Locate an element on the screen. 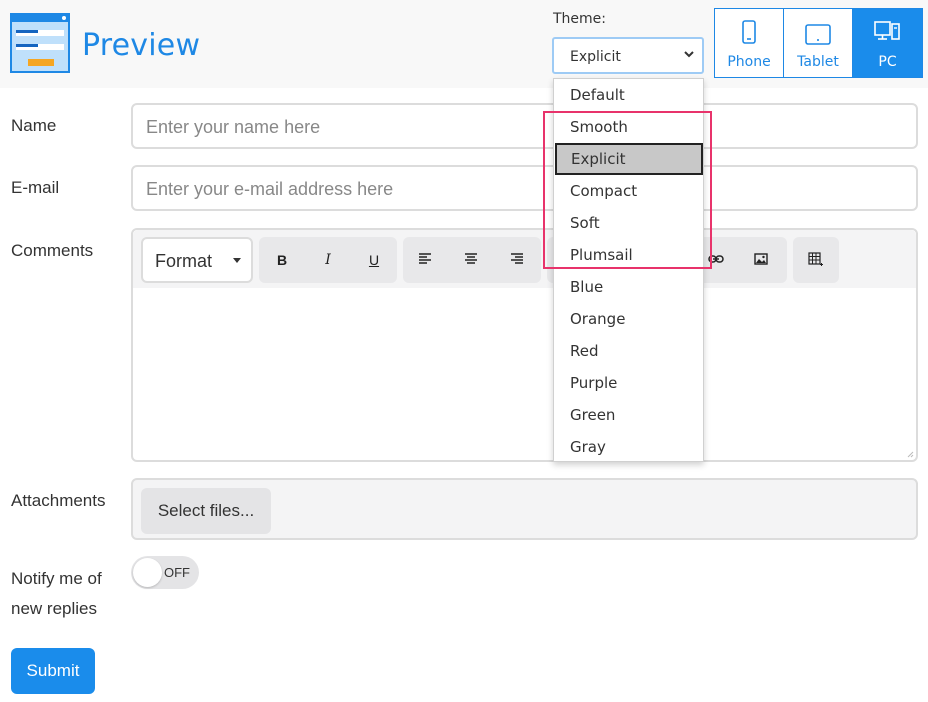 This screenshot has width=928, height=702. email-input-placeholder: Enter your e-mail address here is located at coordinates (270, 189).